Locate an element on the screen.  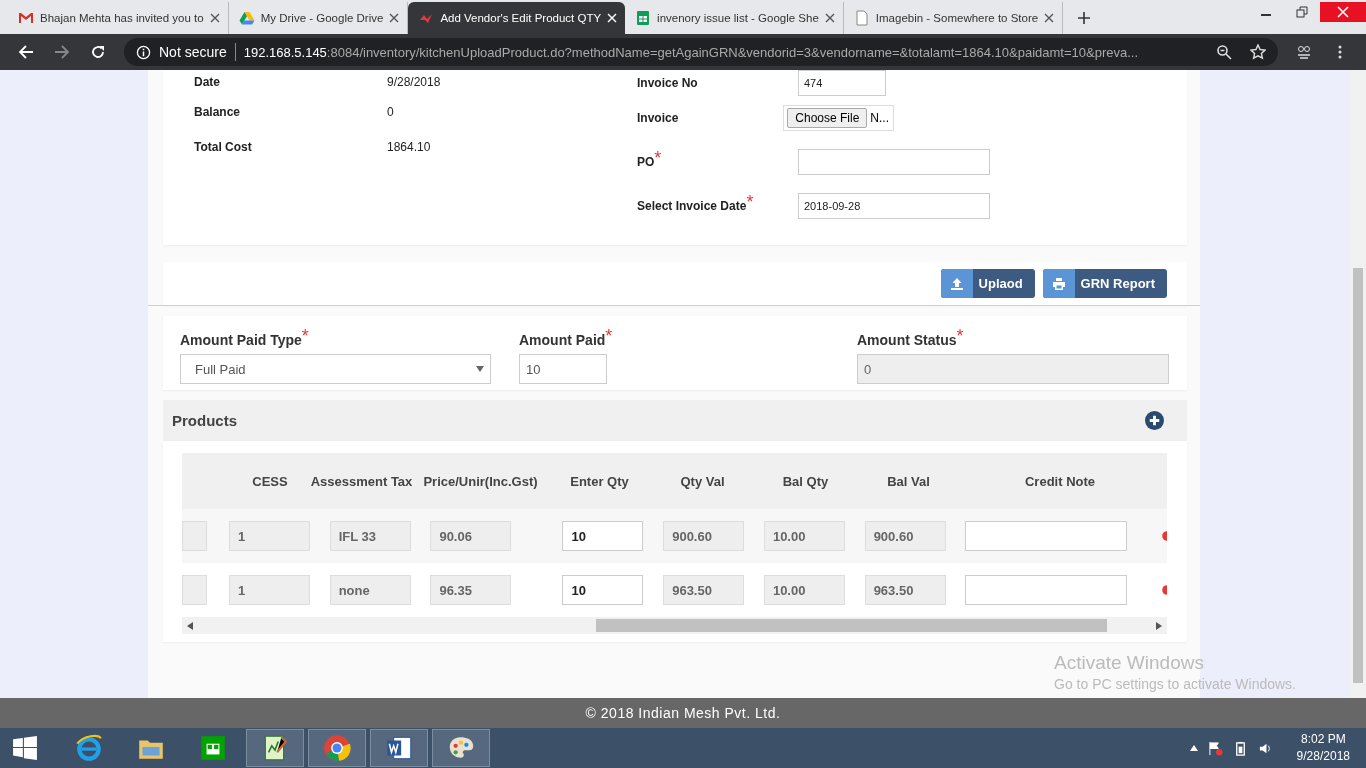
triangle-icon is located at coordinates (246, 18).